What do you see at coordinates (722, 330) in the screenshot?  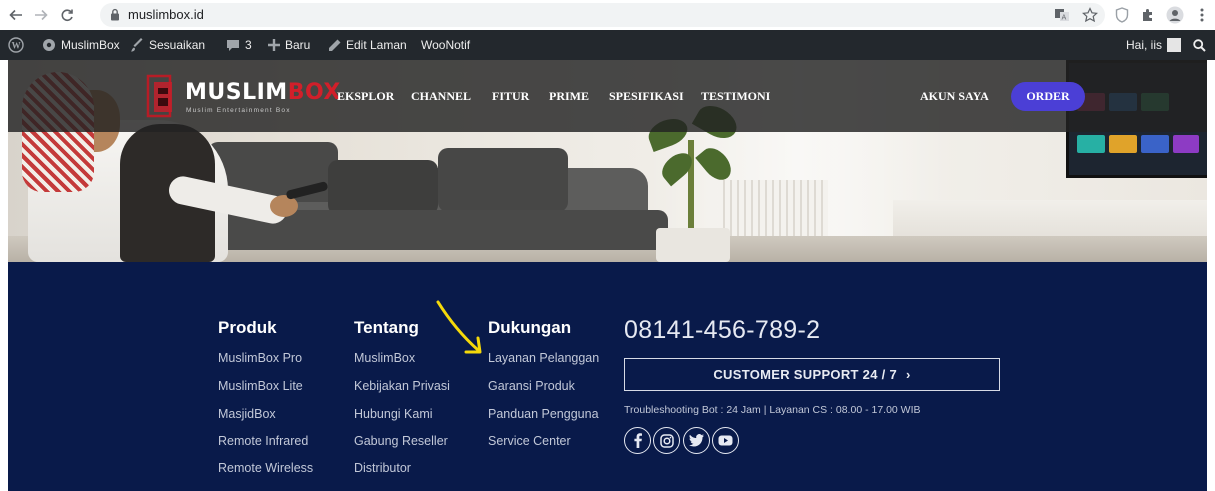 I see `support-phone-number: 08141-456-789-2` at bounding box center [722, 330].